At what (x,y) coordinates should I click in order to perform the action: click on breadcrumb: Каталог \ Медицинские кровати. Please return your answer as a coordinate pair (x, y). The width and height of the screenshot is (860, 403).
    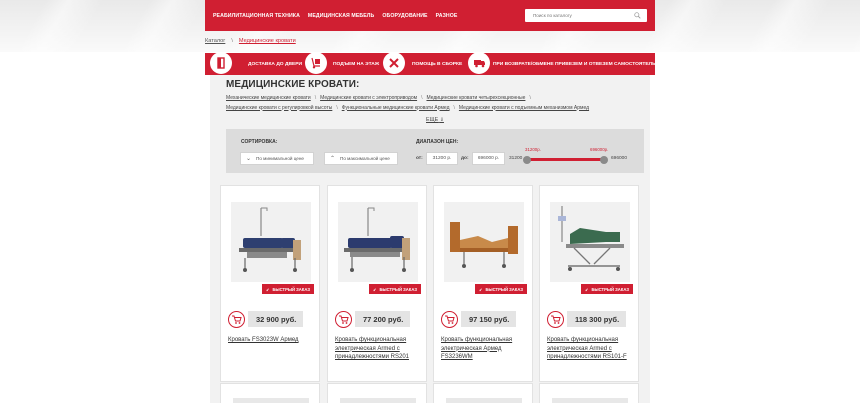
    Looking at the image, I should click on (250, 41).